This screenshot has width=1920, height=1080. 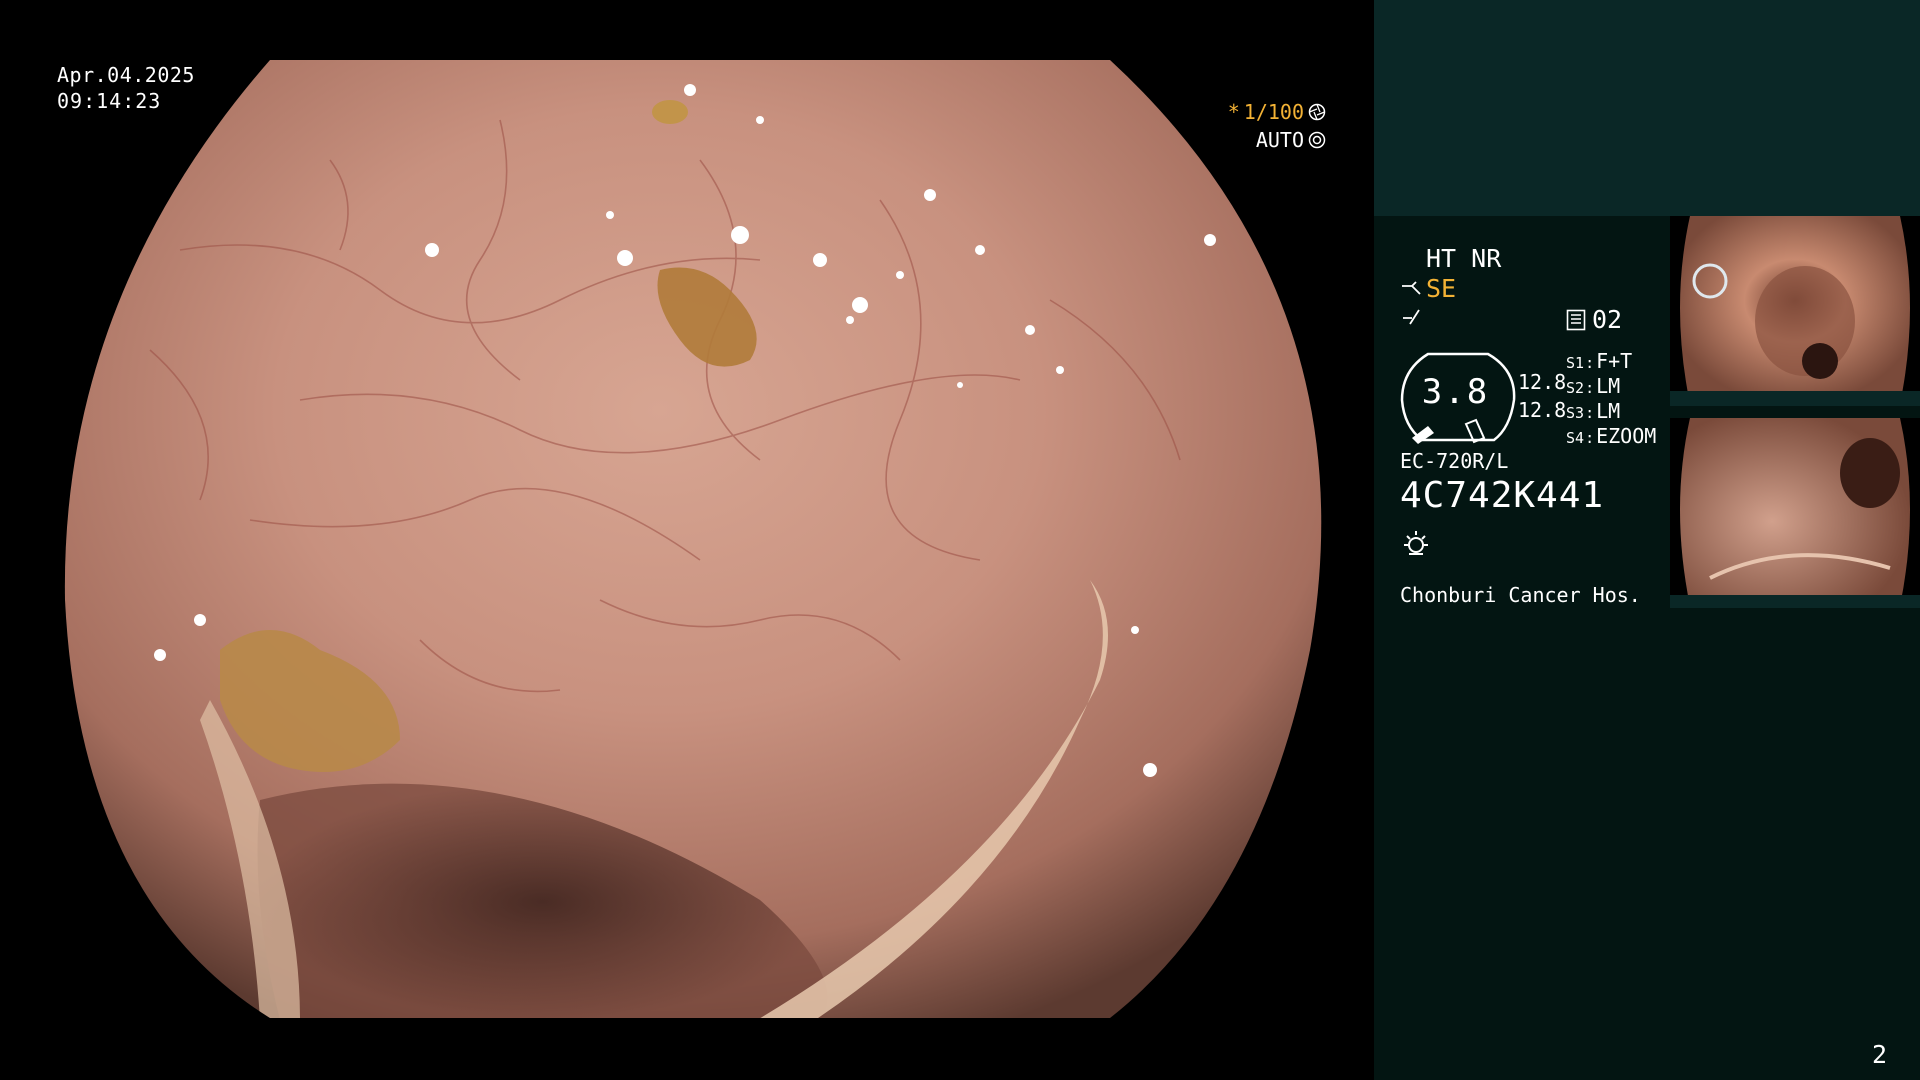 I want to click on shutter-readout: * 1/100, so click(x=1277, y=112).